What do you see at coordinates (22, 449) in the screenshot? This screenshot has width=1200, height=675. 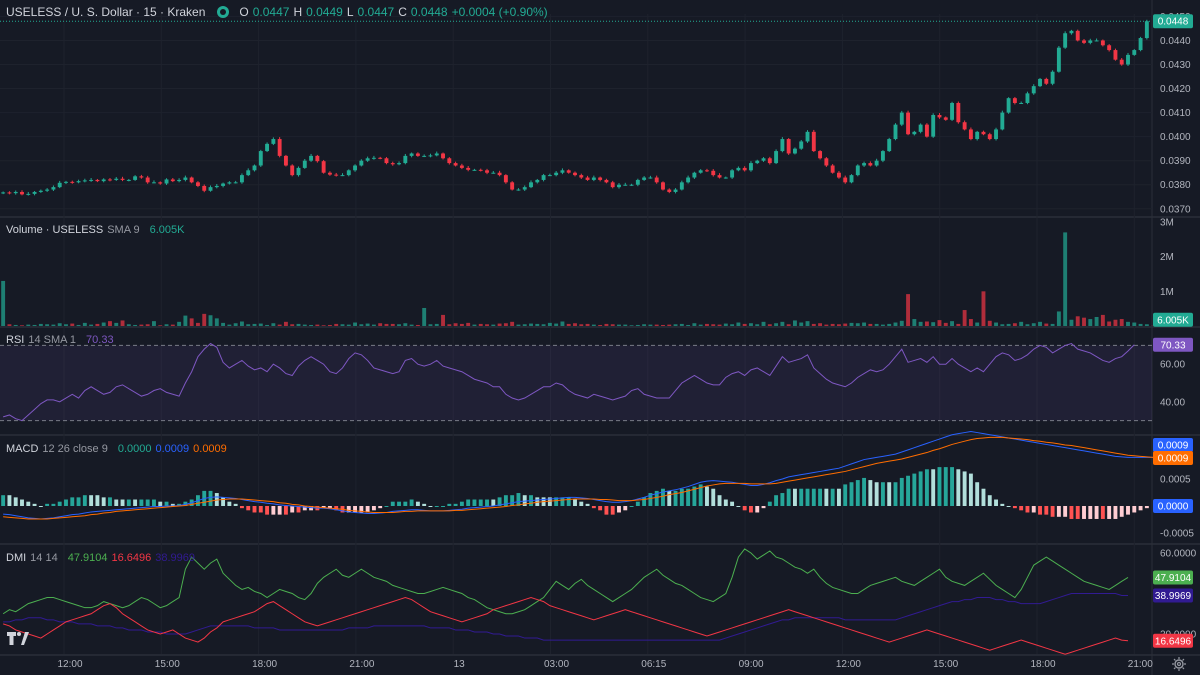 I see `macd-label: MACD` at bounding box center [22, 449].